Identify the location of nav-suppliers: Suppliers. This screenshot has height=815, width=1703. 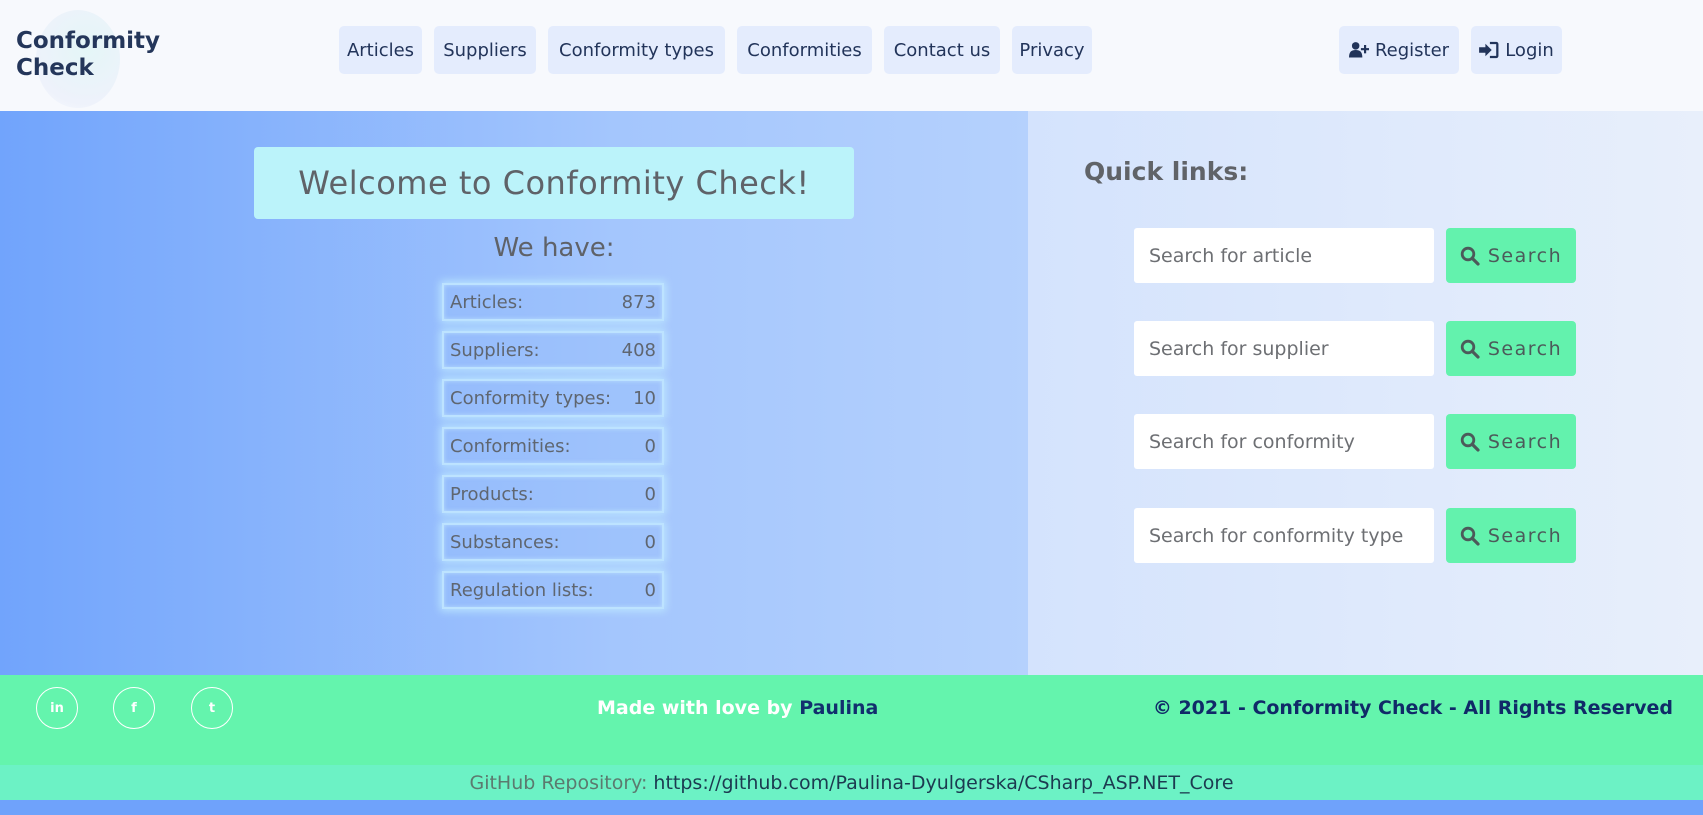
(485, 50).